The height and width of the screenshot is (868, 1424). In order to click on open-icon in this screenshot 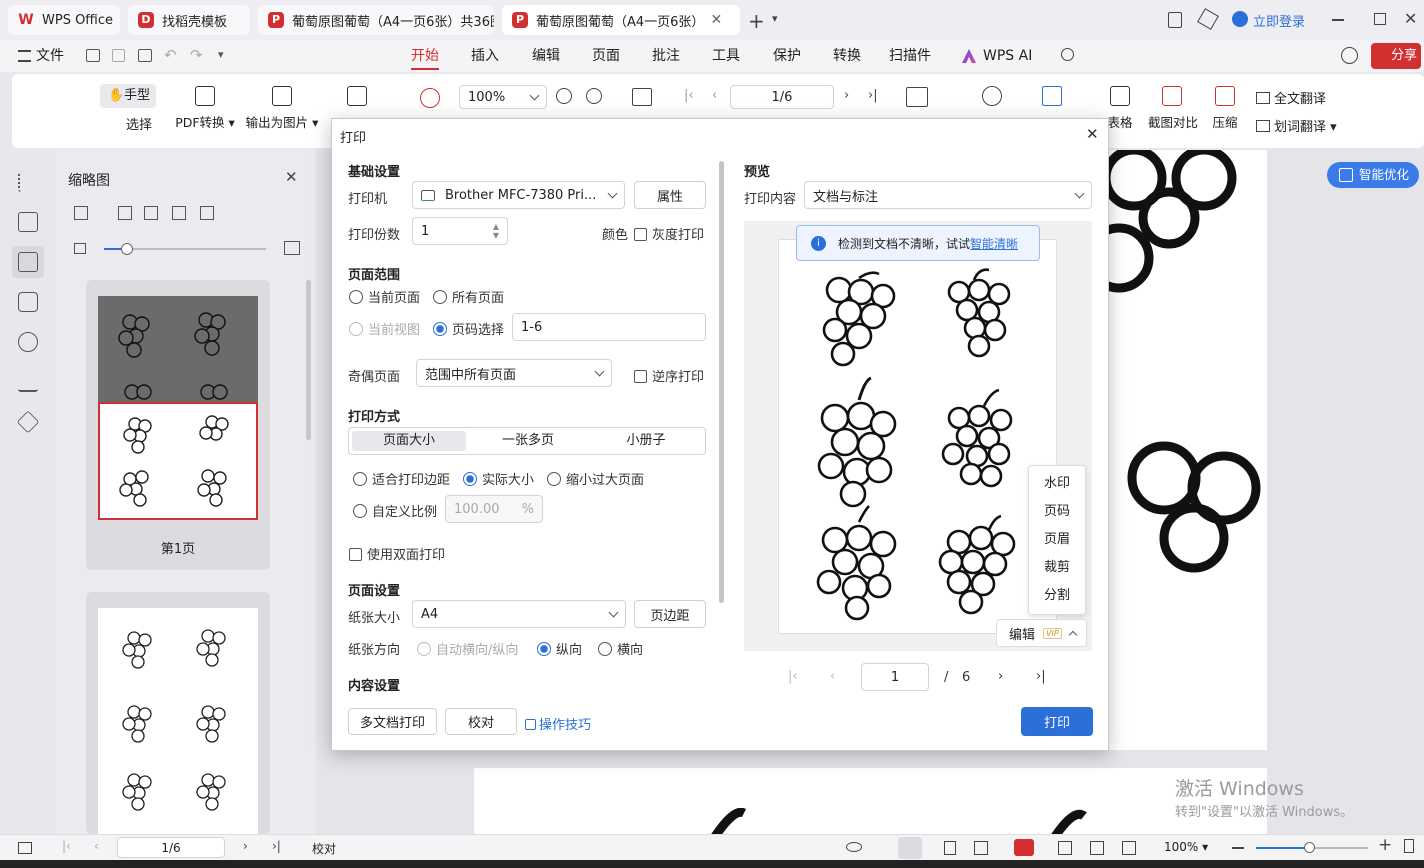, I will do `click(93, 55)`.